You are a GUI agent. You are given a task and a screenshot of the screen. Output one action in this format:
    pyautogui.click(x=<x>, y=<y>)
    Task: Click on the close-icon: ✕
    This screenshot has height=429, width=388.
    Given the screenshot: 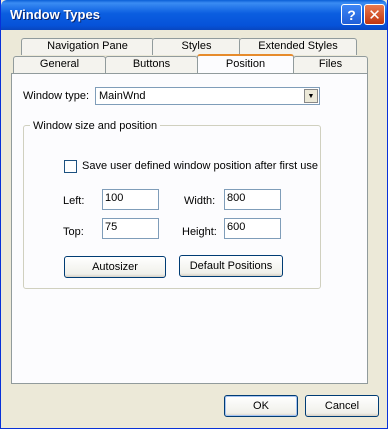 What is the action you would take?
    pyautogui.click(x=374, y=15)
    